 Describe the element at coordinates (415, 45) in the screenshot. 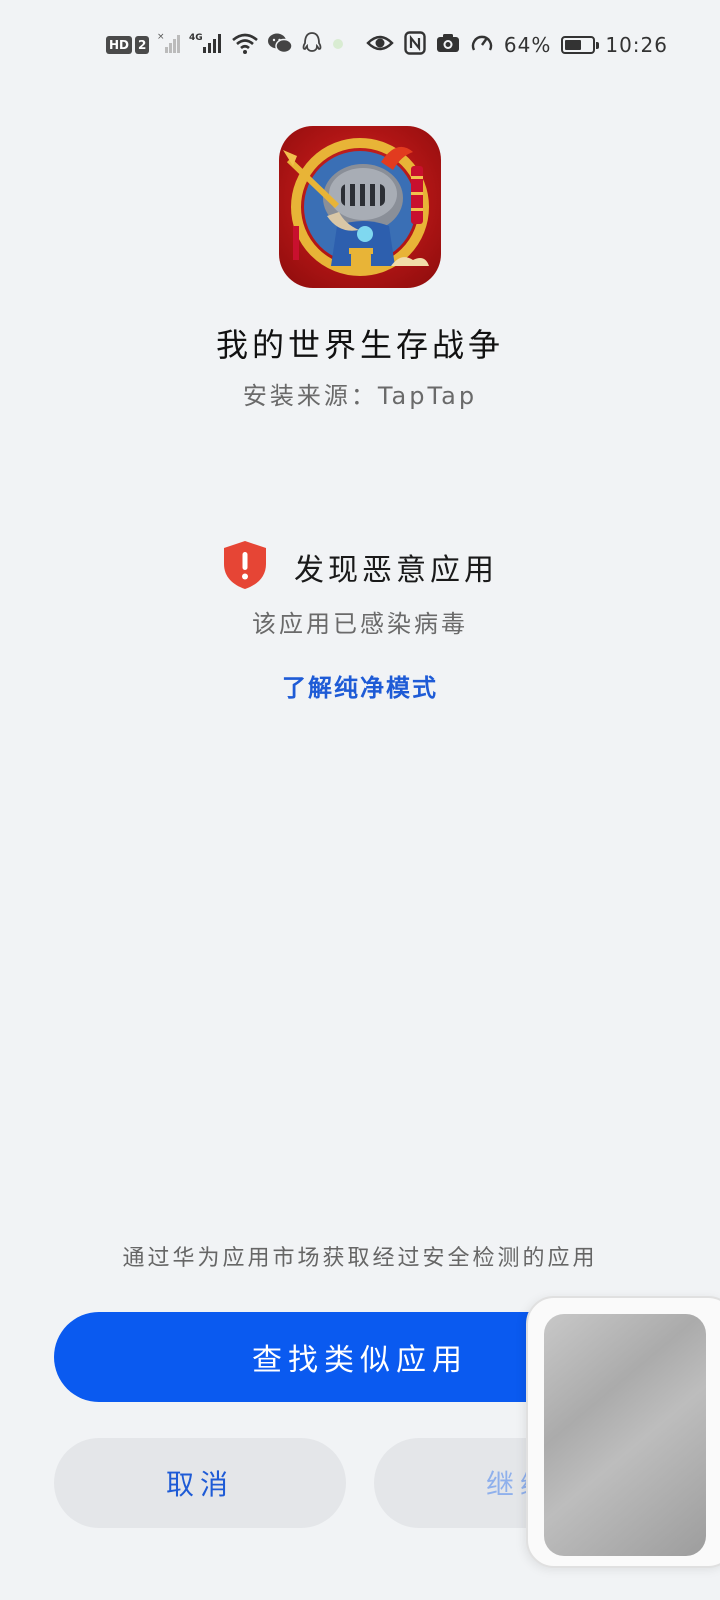

I see `nfc-icon` at that location.